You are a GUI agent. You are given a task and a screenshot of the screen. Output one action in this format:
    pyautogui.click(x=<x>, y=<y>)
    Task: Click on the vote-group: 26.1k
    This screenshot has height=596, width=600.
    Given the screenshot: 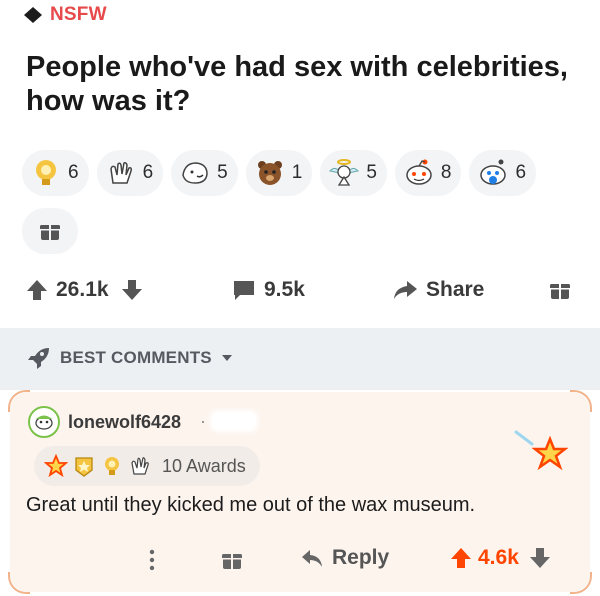 What is the action you would take?
    pyautogui.click(x=84, y=290)
    